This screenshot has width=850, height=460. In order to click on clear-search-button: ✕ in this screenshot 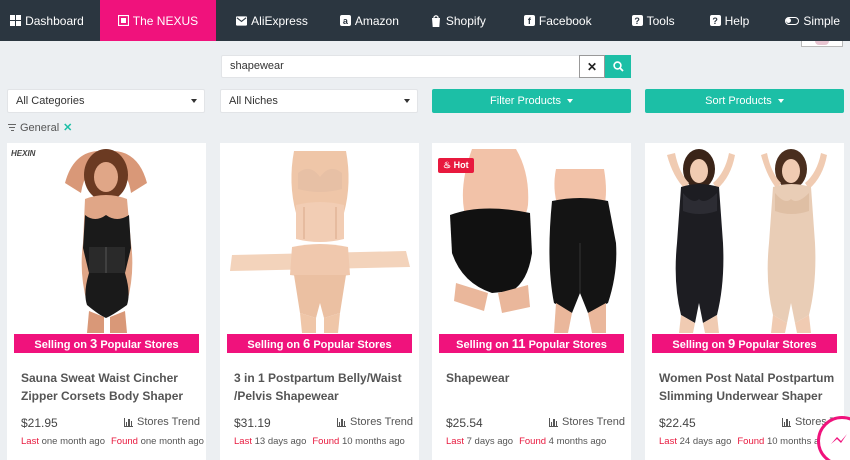, I will do `click(592, 66)`.